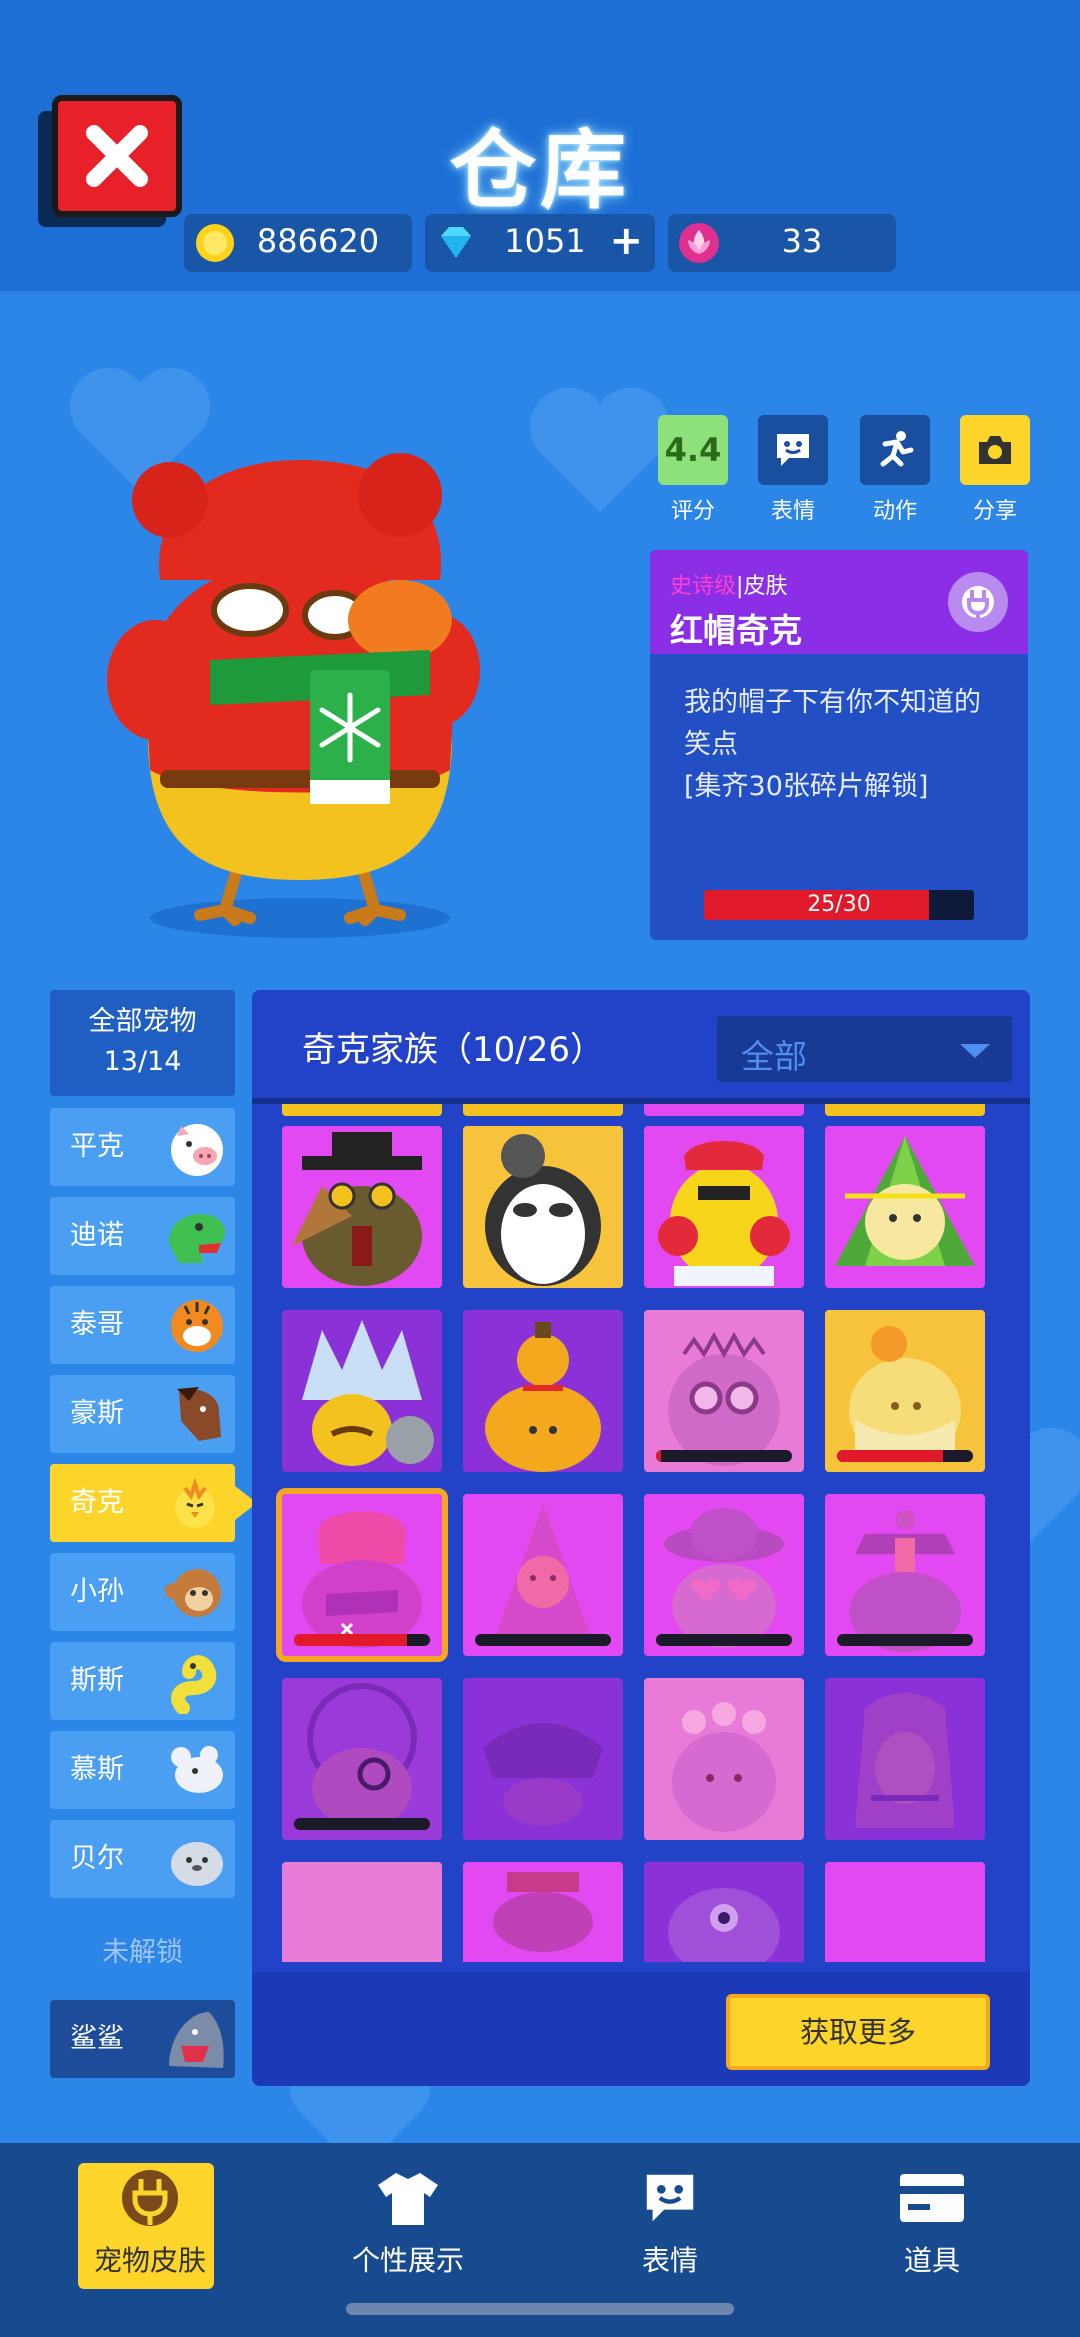 This screenshot has height=2337, width=1080. I want to click on skin-tile-plague-doctor, so click(362, 1207).